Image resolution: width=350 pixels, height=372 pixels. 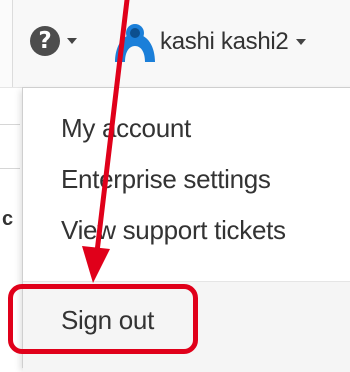 I want to click on menu-item-my-account: My account, so click(x=126, y=128).